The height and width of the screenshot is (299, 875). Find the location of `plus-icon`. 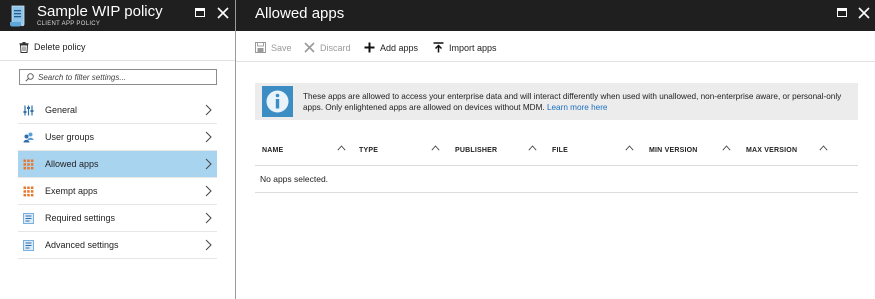

plus-icon is located at coordinates (369, 47).